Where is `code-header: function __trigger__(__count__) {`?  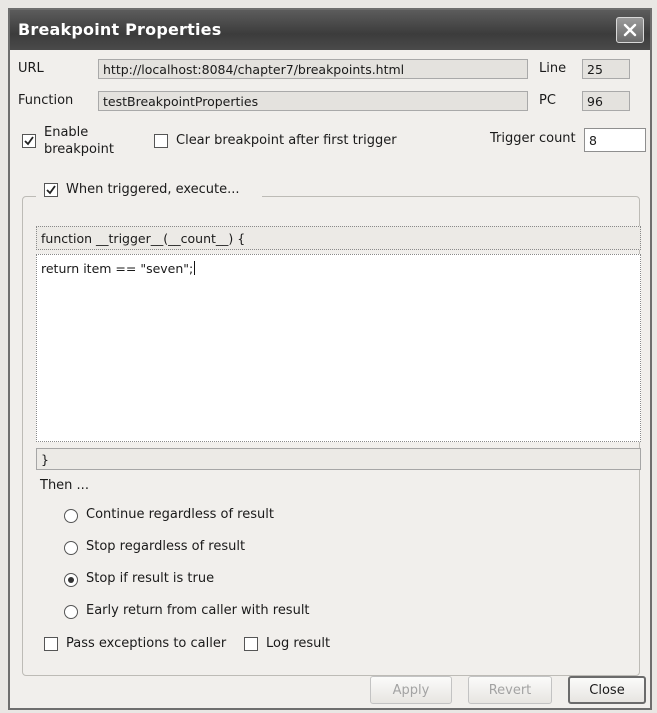
code-header: function __trigger__(__count__) { is located at coordinates (338, 238).